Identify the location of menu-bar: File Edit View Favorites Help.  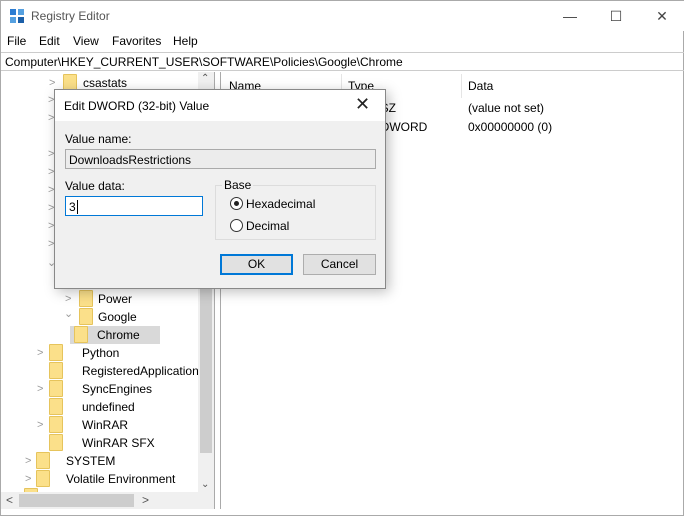
(342, 41).